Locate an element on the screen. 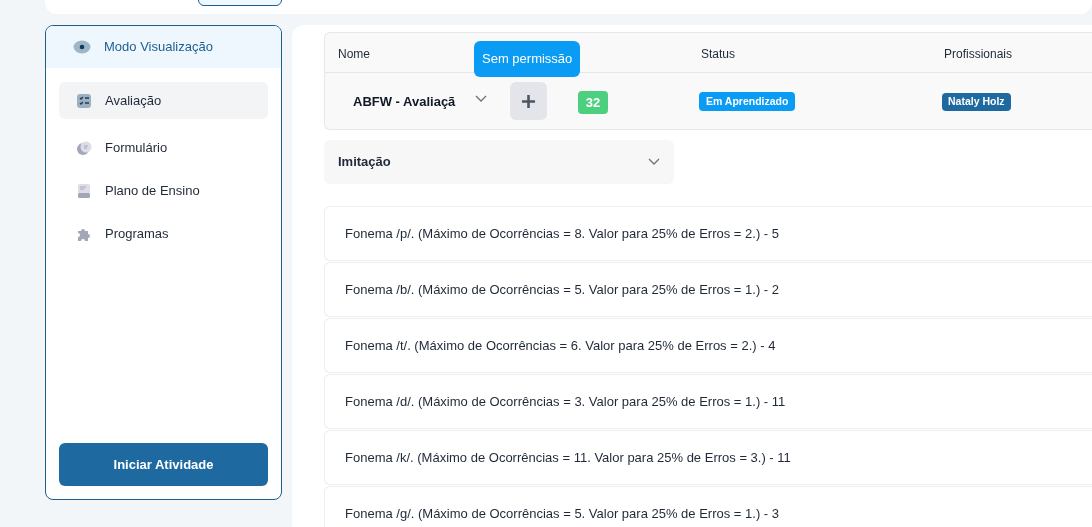 The height and width of the screenshot is (527, 1092). checklist-icon is located at coordinates (84, 100).